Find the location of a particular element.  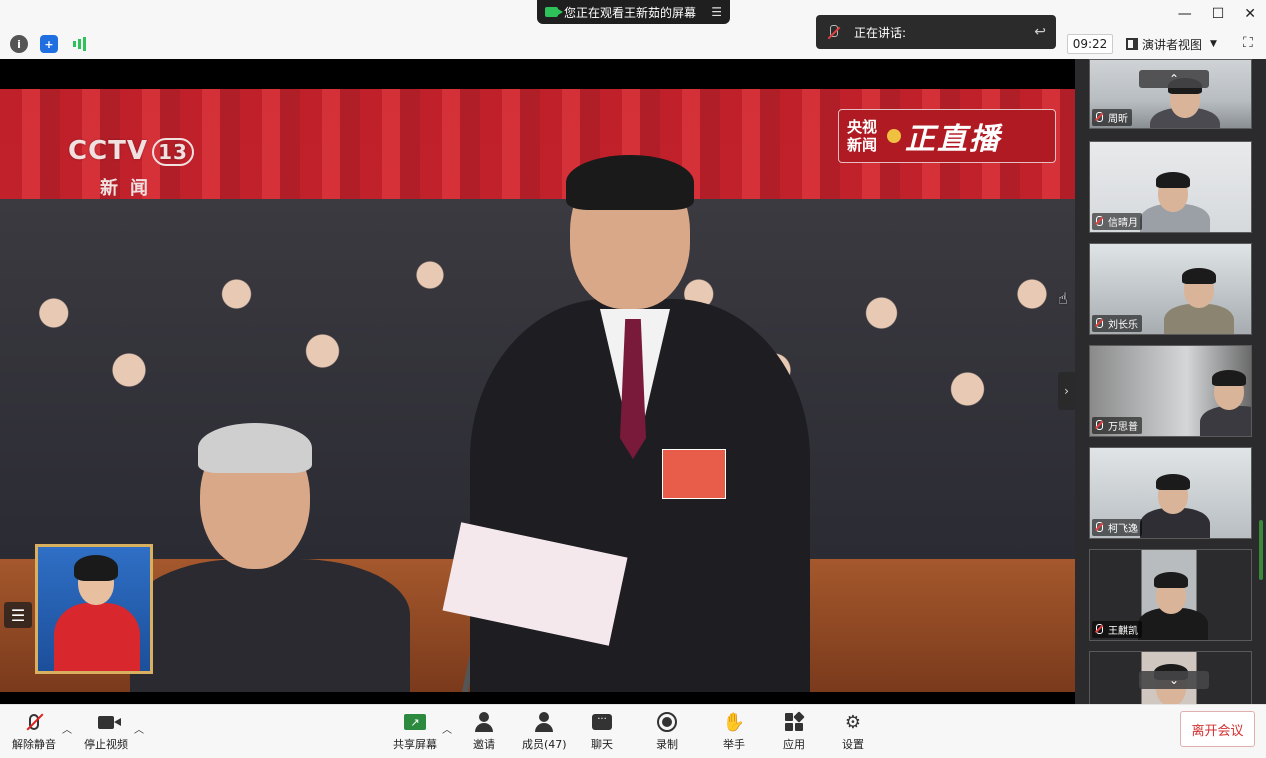

share-banner-text: 您正在观看王新茹的屏幕 is located at coordinates (630, 12).